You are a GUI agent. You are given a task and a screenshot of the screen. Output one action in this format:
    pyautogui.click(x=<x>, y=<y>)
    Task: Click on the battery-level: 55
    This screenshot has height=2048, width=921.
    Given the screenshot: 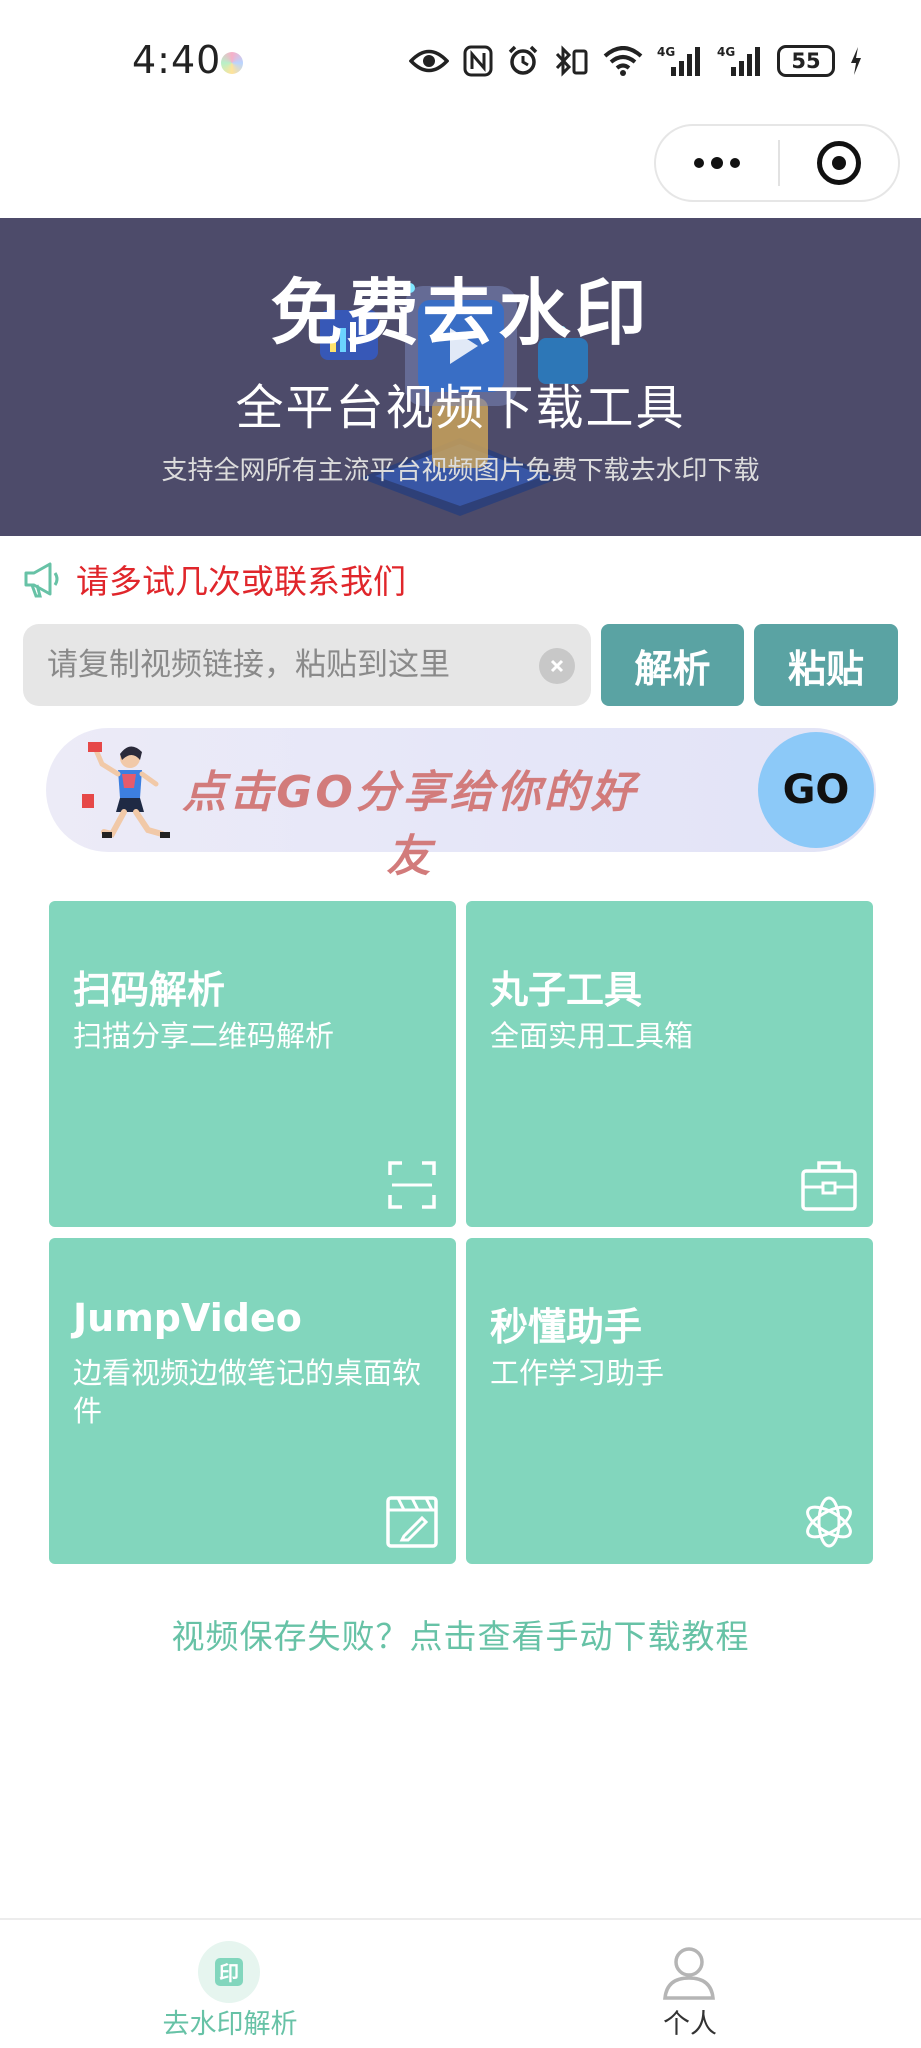 What is the action you would take?
    pyautogui.click(x=806, y=61)
    